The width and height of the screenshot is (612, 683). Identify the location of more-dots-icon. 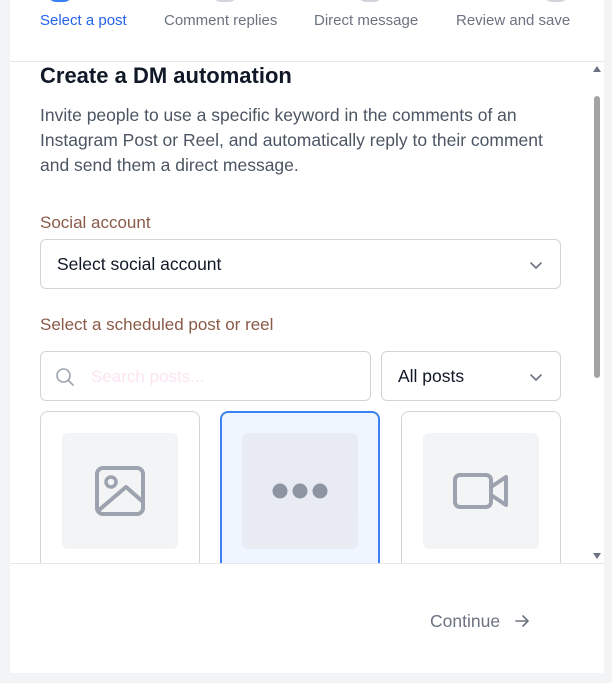
(300, 491).